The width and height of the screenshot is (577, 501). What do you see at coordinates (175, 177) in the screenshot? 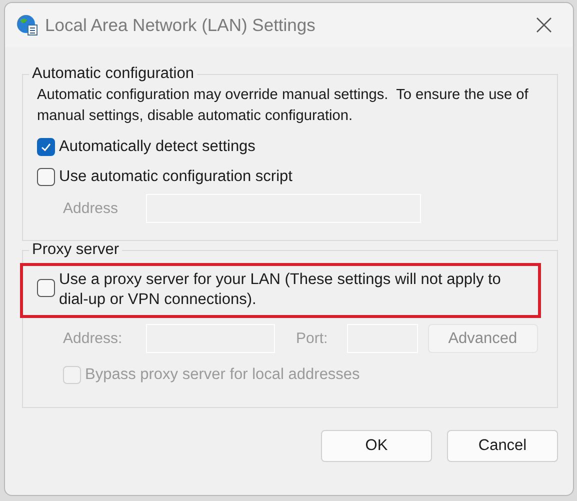
I see `checkbox-label: Use automatic configuration script` at bounding box center [175, 177].